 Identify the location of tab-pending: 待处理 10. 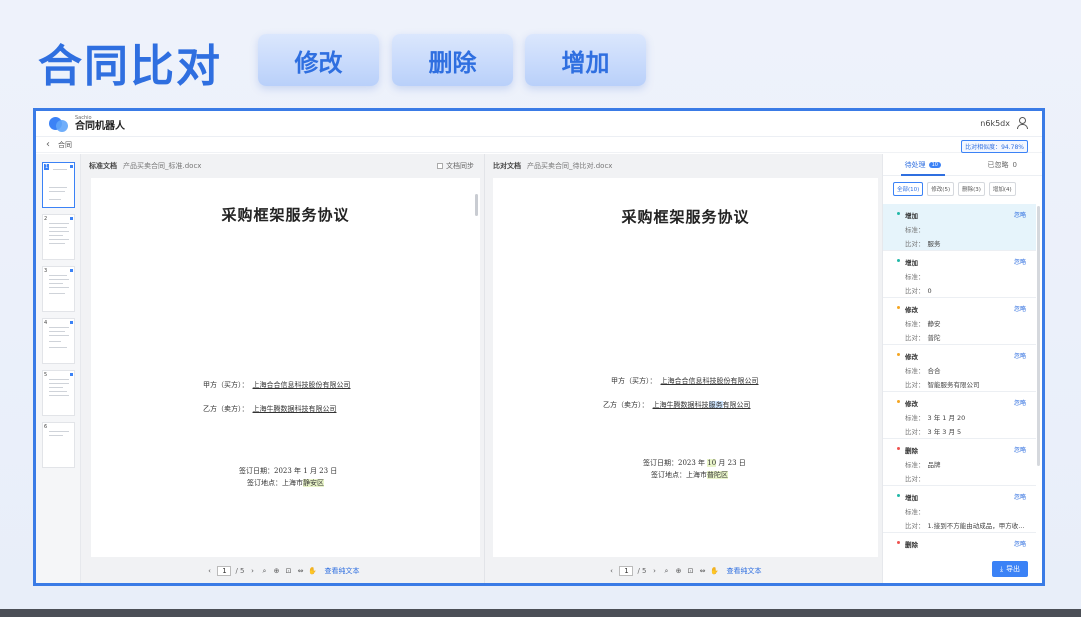
(923, 165).